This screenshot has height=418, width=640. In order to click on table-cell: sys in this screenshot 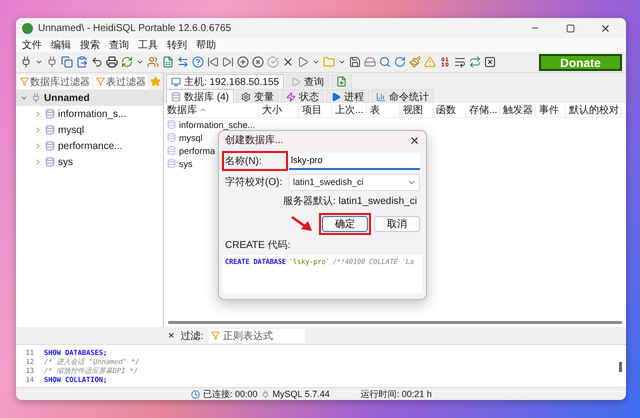, I will do `click(185, 163)`.